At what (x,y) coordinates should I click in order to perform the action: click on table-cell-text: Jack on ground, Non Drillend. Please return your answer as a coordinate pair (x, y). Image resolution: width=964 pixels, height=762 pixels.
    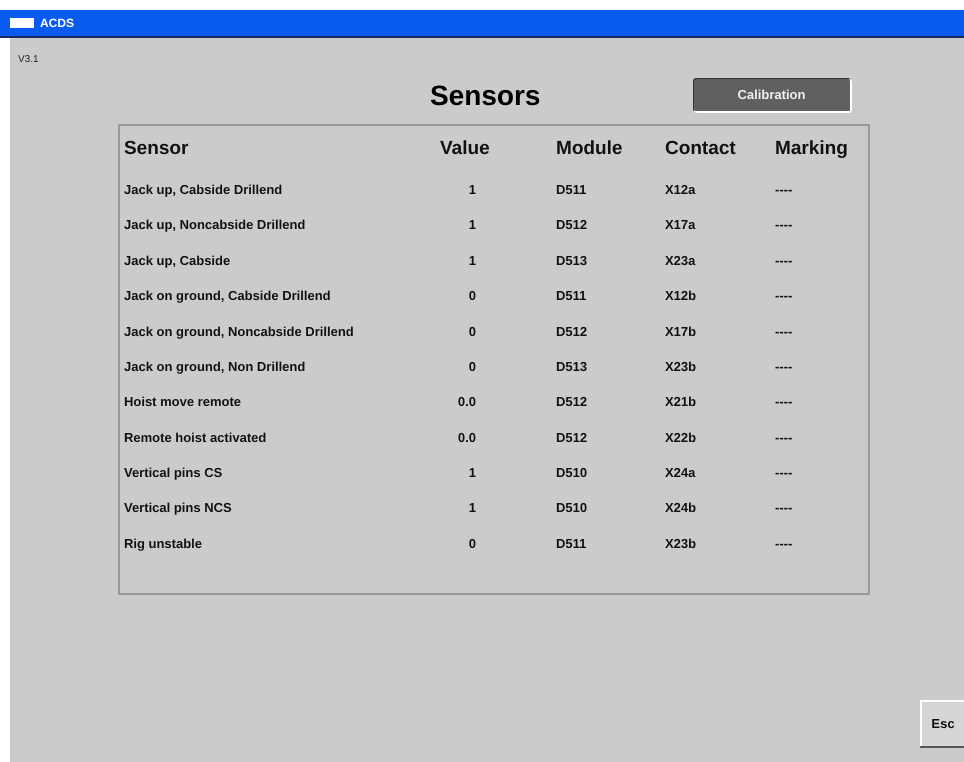
    Looking at the image, I should click on (215, 367).